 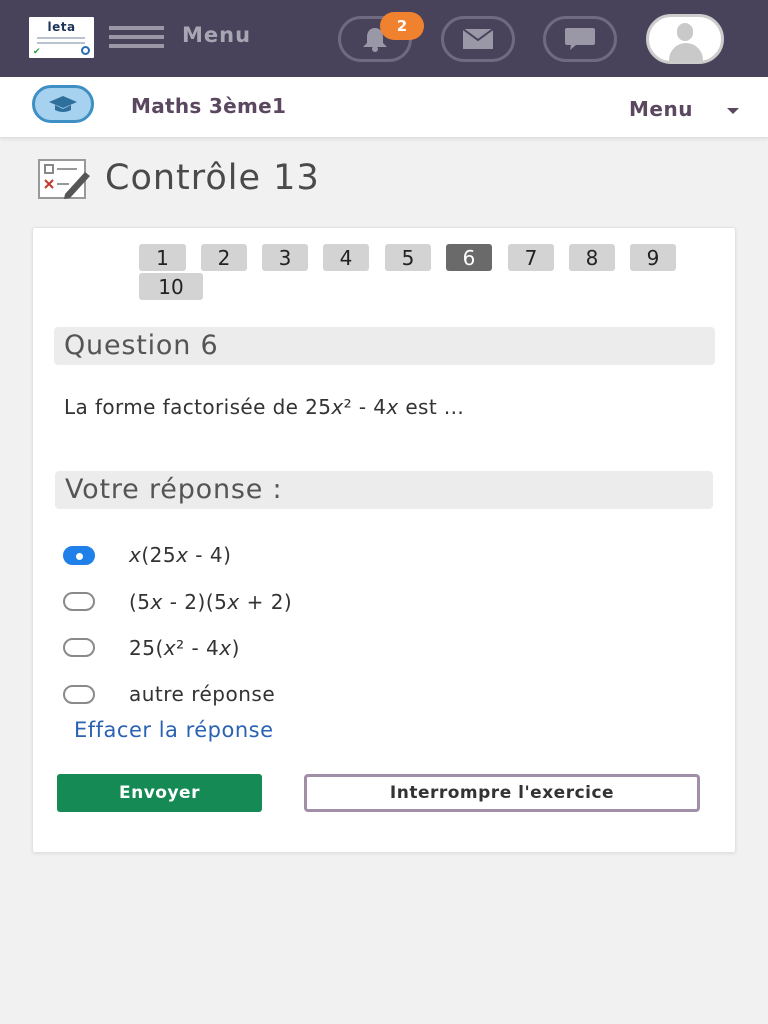 What do you see at coordinates (216, 35) in the screenshot?
I see `main-menu-label: Menu` at bounding box center [216, 35].